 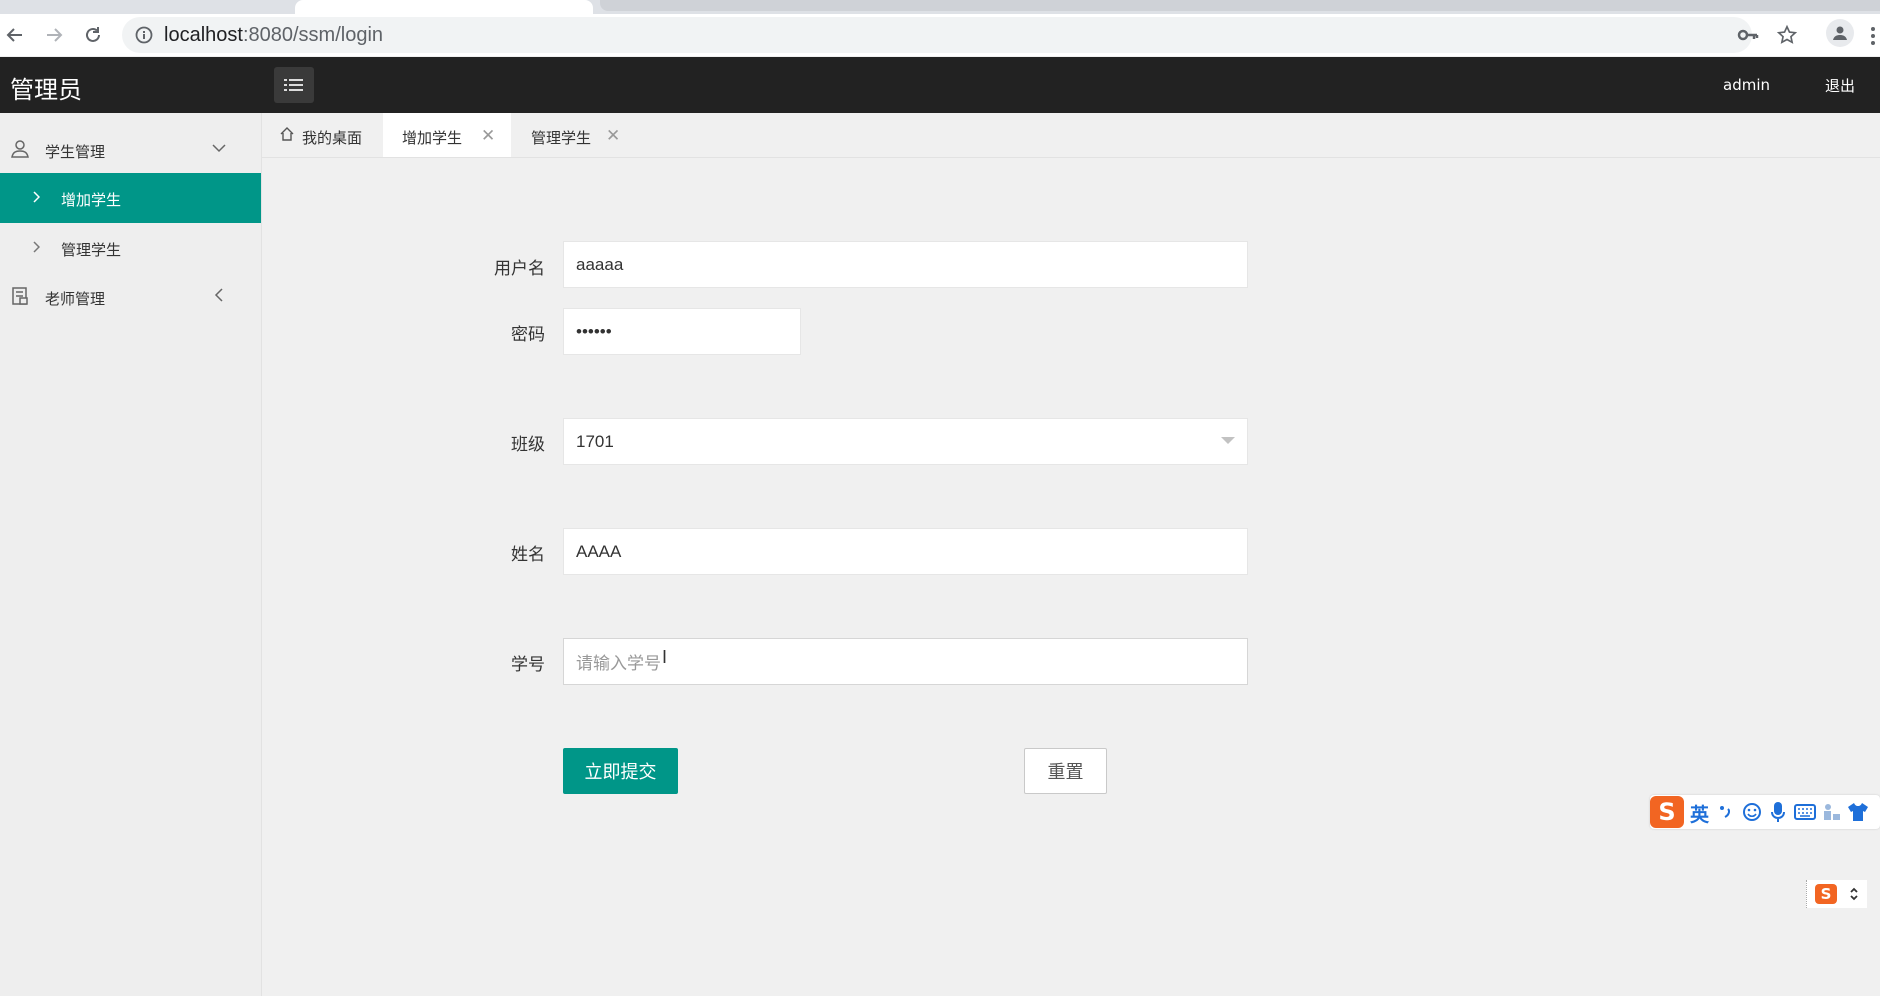 I want to click on back-button, so click(x=15, y=35).